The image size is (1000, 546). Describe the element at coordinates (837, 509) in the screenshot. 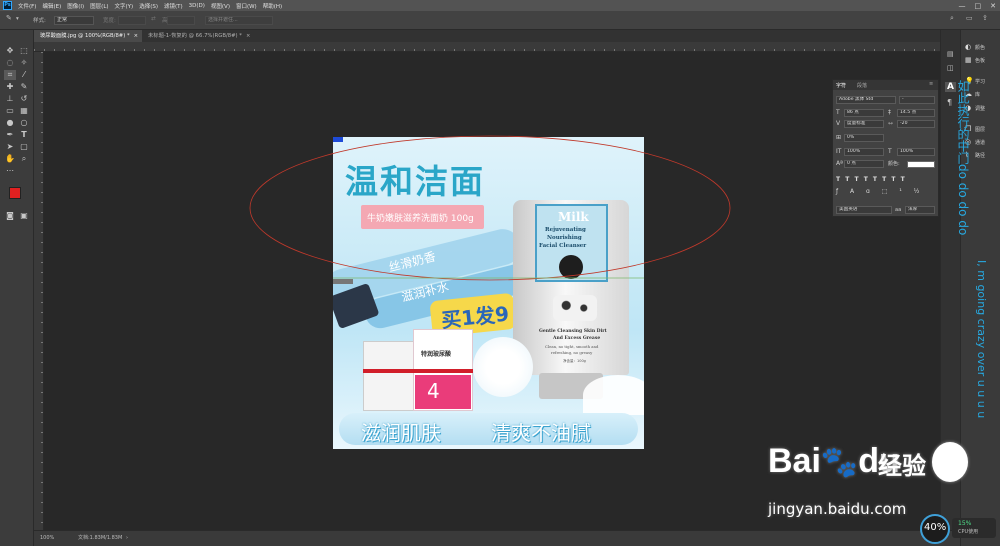

I see `watermark-url: jingyan.baidu.com` at that location.